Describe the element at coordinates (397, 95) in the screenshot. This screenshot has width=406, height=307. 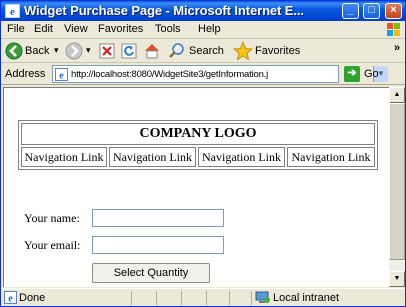
I see `scroll-up-icon: ▲` at that location.